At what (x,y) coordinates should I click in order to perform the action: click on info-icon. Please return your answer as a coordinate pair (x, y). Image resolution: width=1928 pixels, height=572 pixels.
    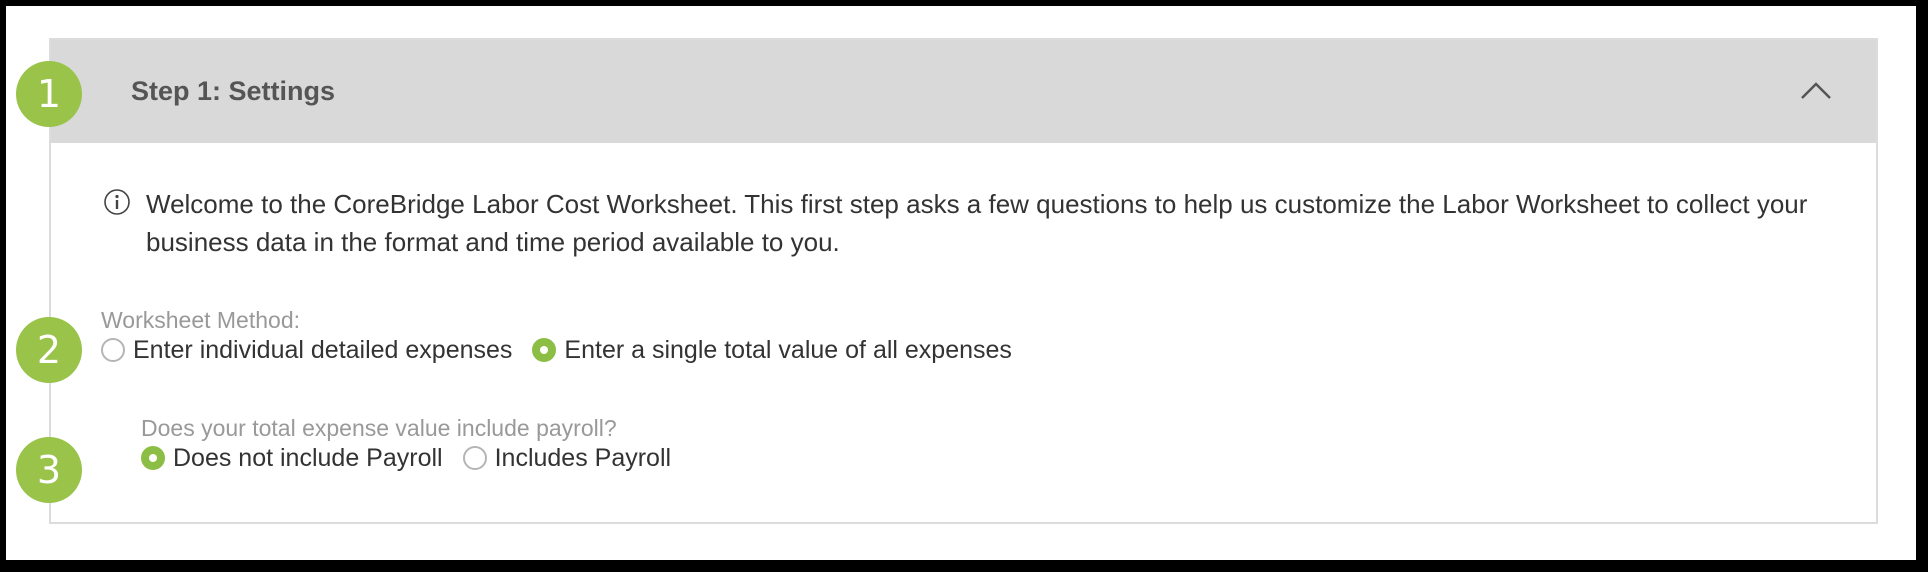
    Looking at the image, I should click on (117, 202).